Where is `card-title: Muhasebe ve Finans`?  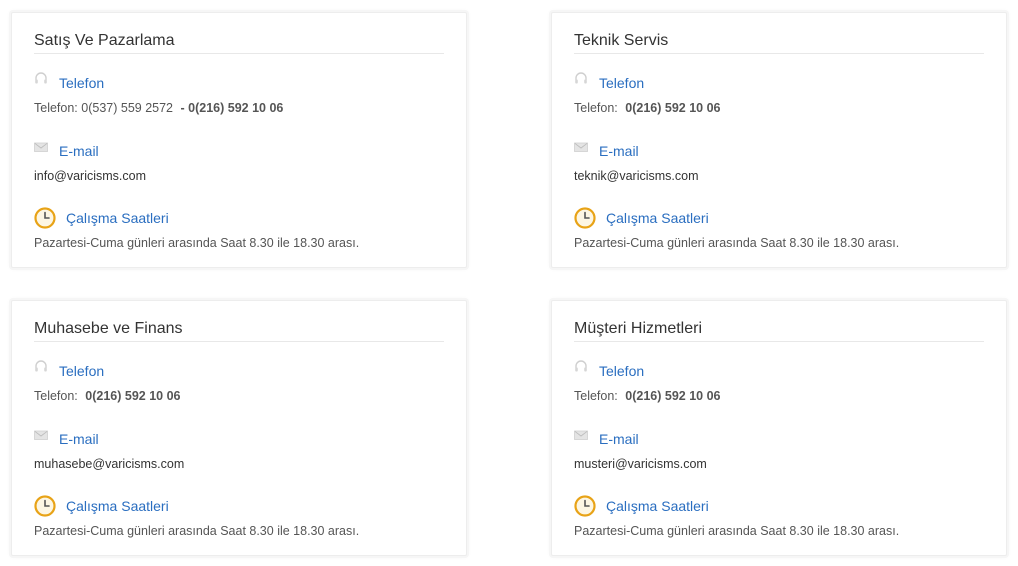
card-title: Muhasebe ve Finans is located at coordinates (239, 330).